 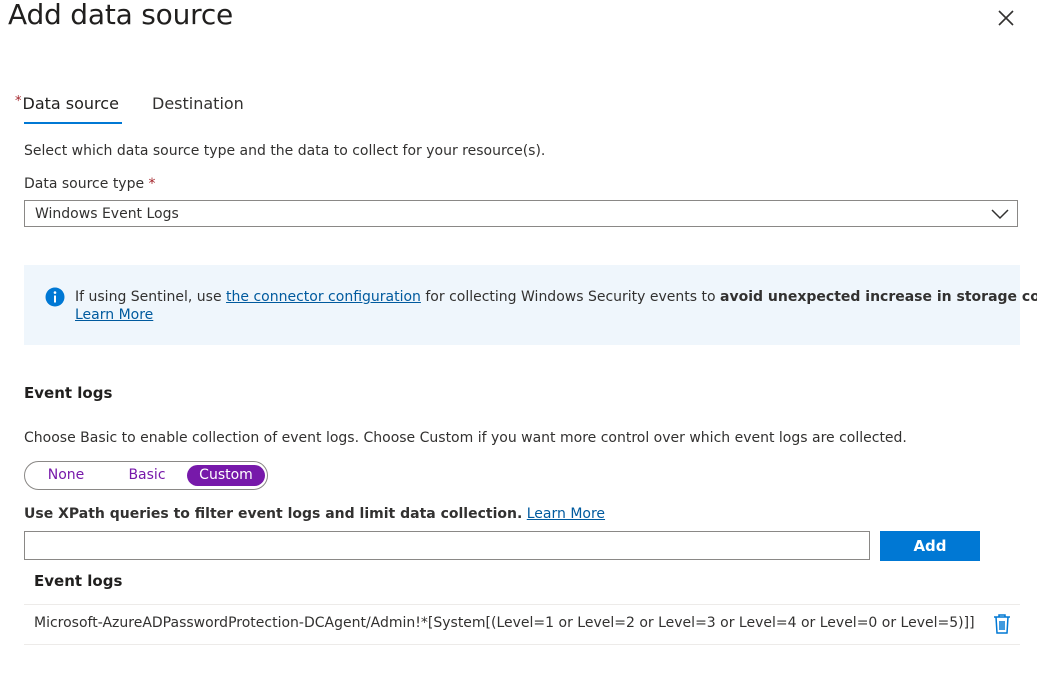 I want to click on data-source-type-label: Data source type *, so click(x=90, y=184).